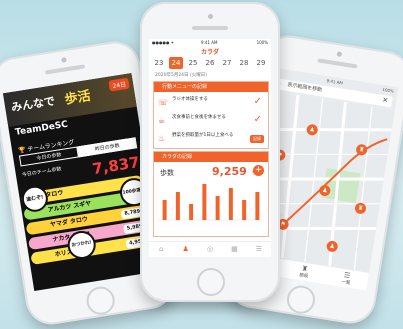 This screenshot has height=329, width=403. What do you see at coordinates (162, 138) in the screenshot?
I see `fork-icon: ♨` at bounding box center [162, 138].